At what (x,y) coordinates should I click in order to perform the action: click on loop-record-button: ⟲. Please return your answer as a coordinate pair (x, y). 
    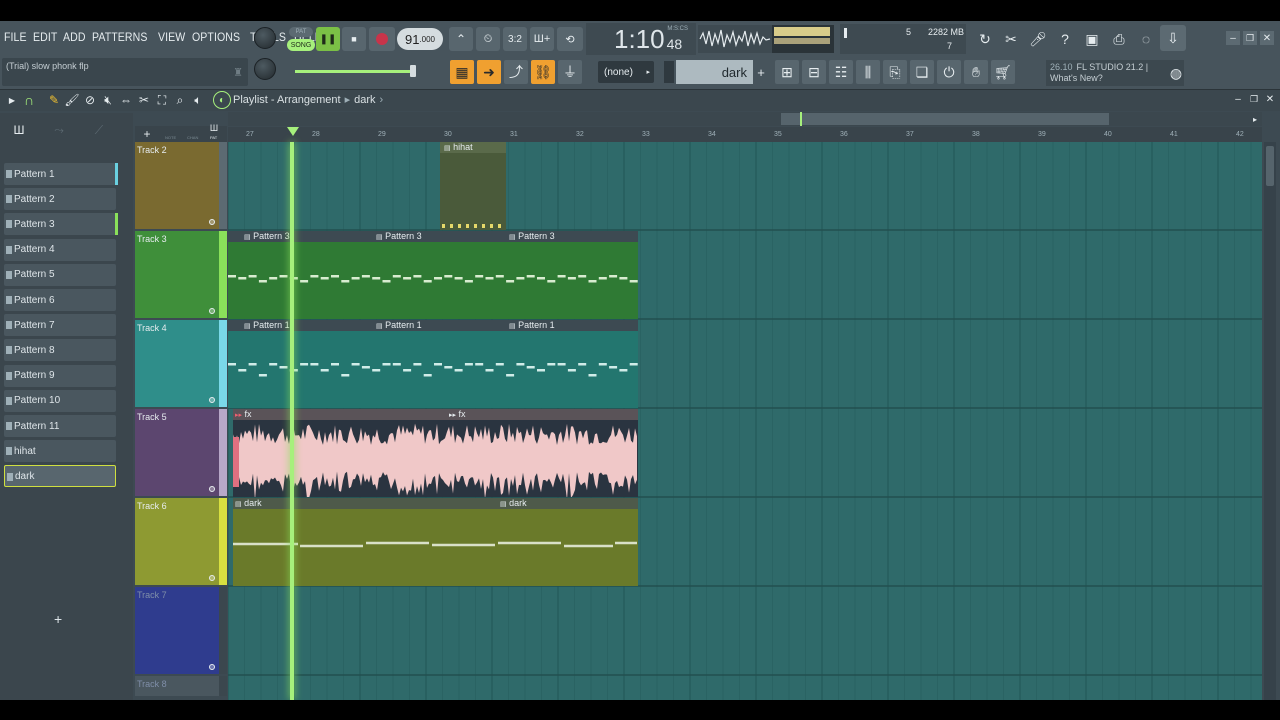
    Looking at the image, I should click on (570, 39).